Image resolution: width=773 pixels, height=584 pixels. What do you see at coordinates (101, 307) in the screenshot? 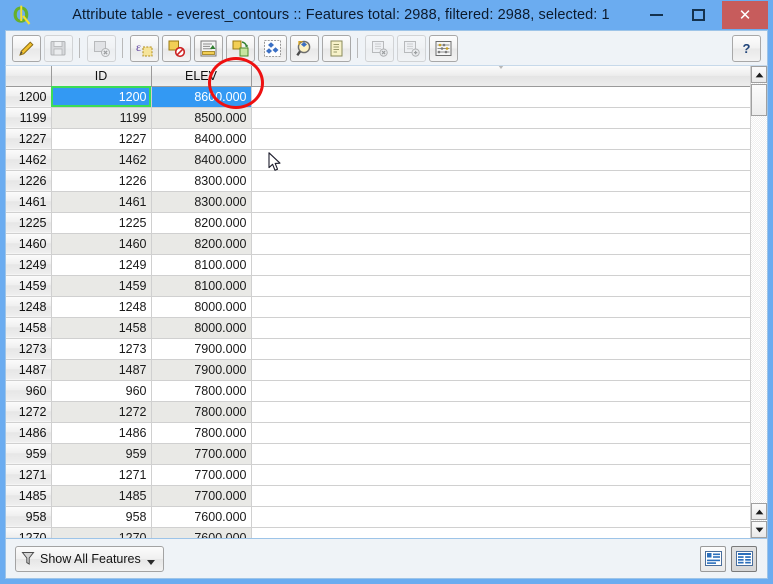
I see `cell-id: 1248` at bounding box center [101, 307].